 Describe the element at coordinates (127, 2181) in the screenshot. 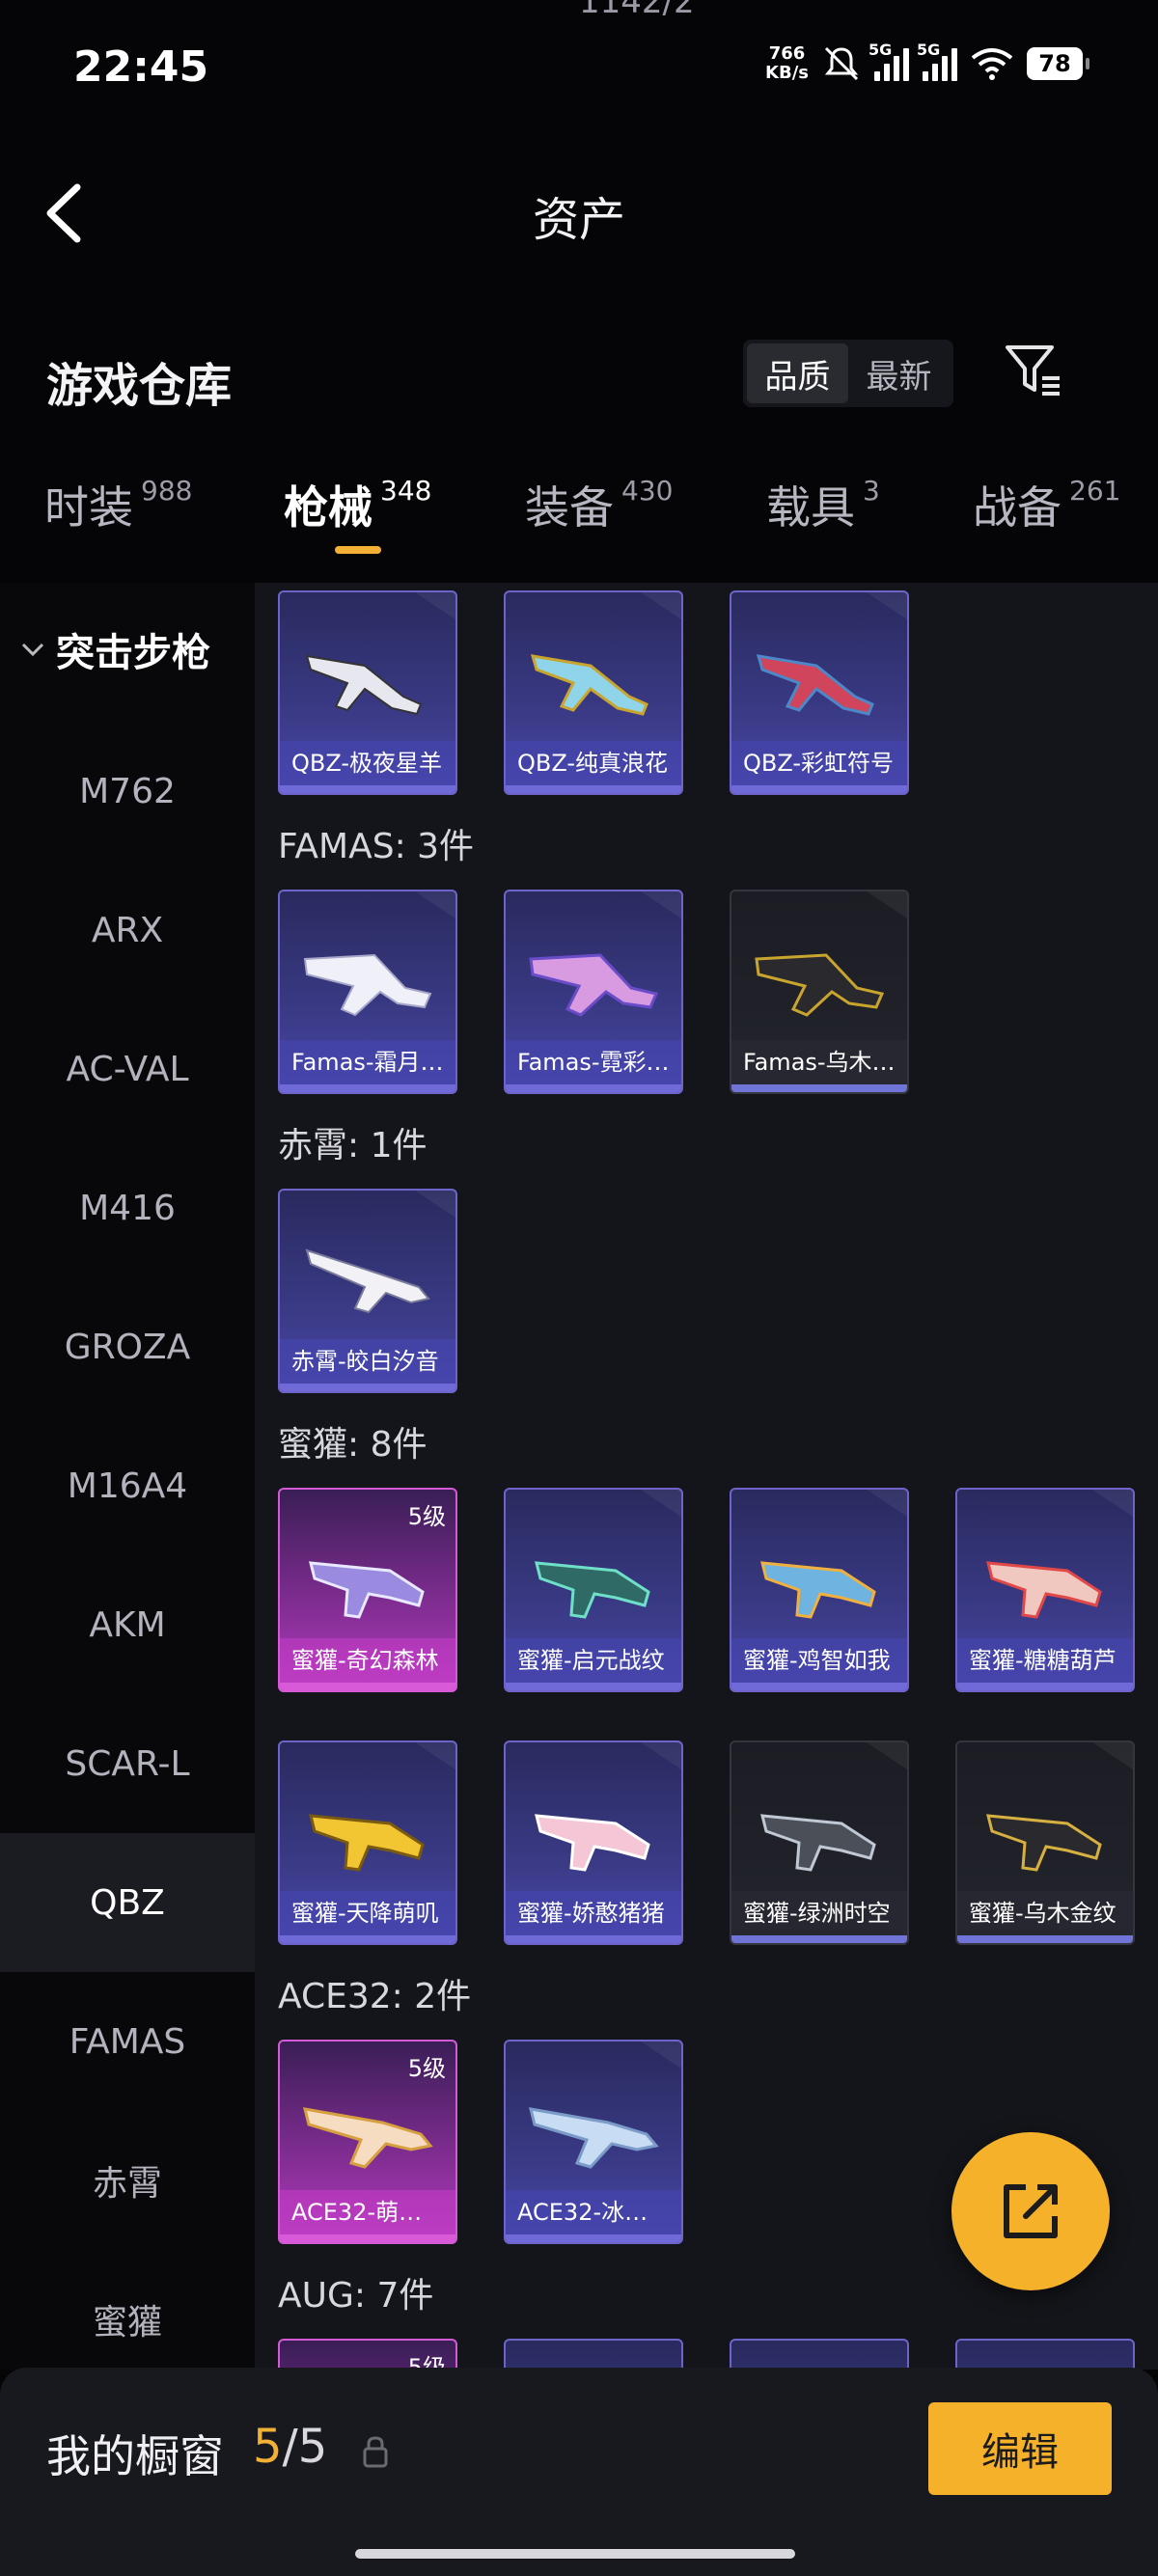

I see `sidebar-item-chixiao: 赤霄` at that location.